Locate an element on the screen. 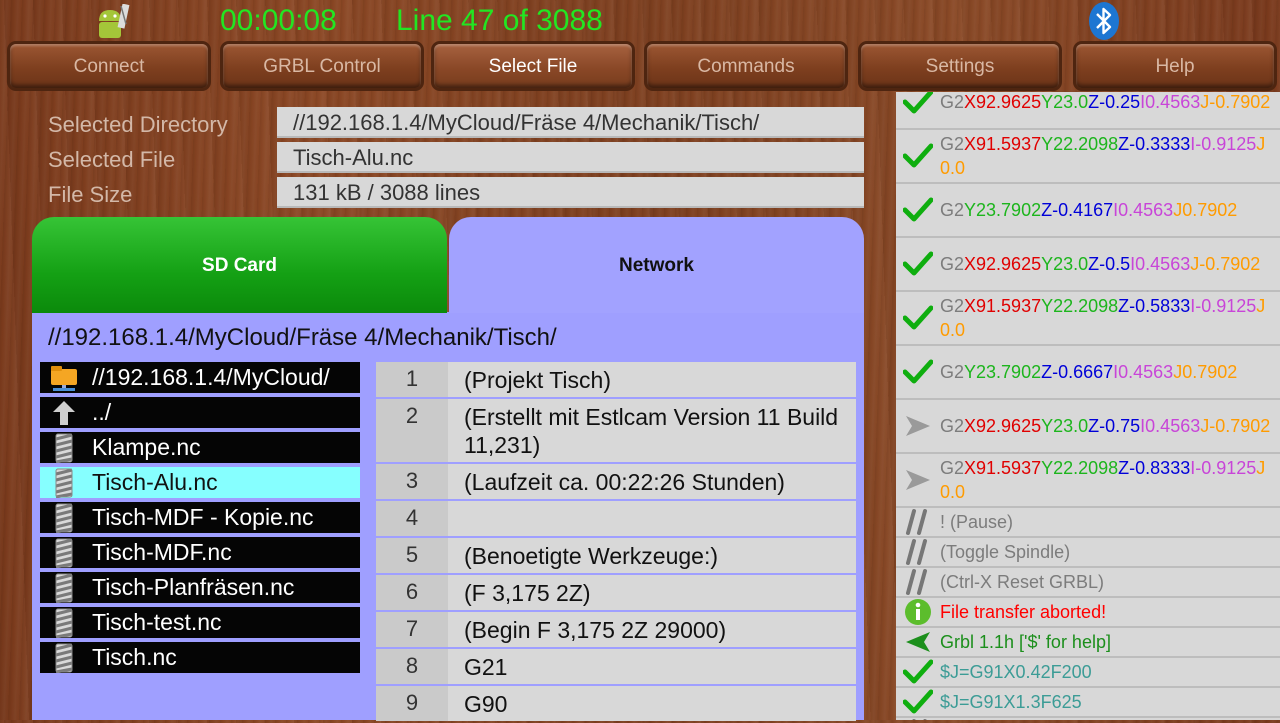 This screenshot has width=1280, height=723. file-name: //192.168.1.4/MyCloud/ is located at coordinates (211, 377).